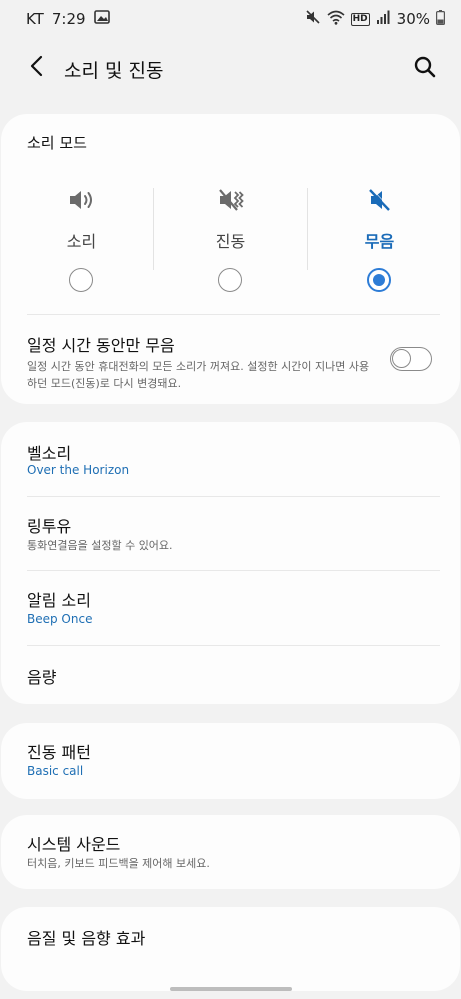  Describe the element at coordinates (313, 19) in the screenshot. I see `mute-status-icon` at that location.